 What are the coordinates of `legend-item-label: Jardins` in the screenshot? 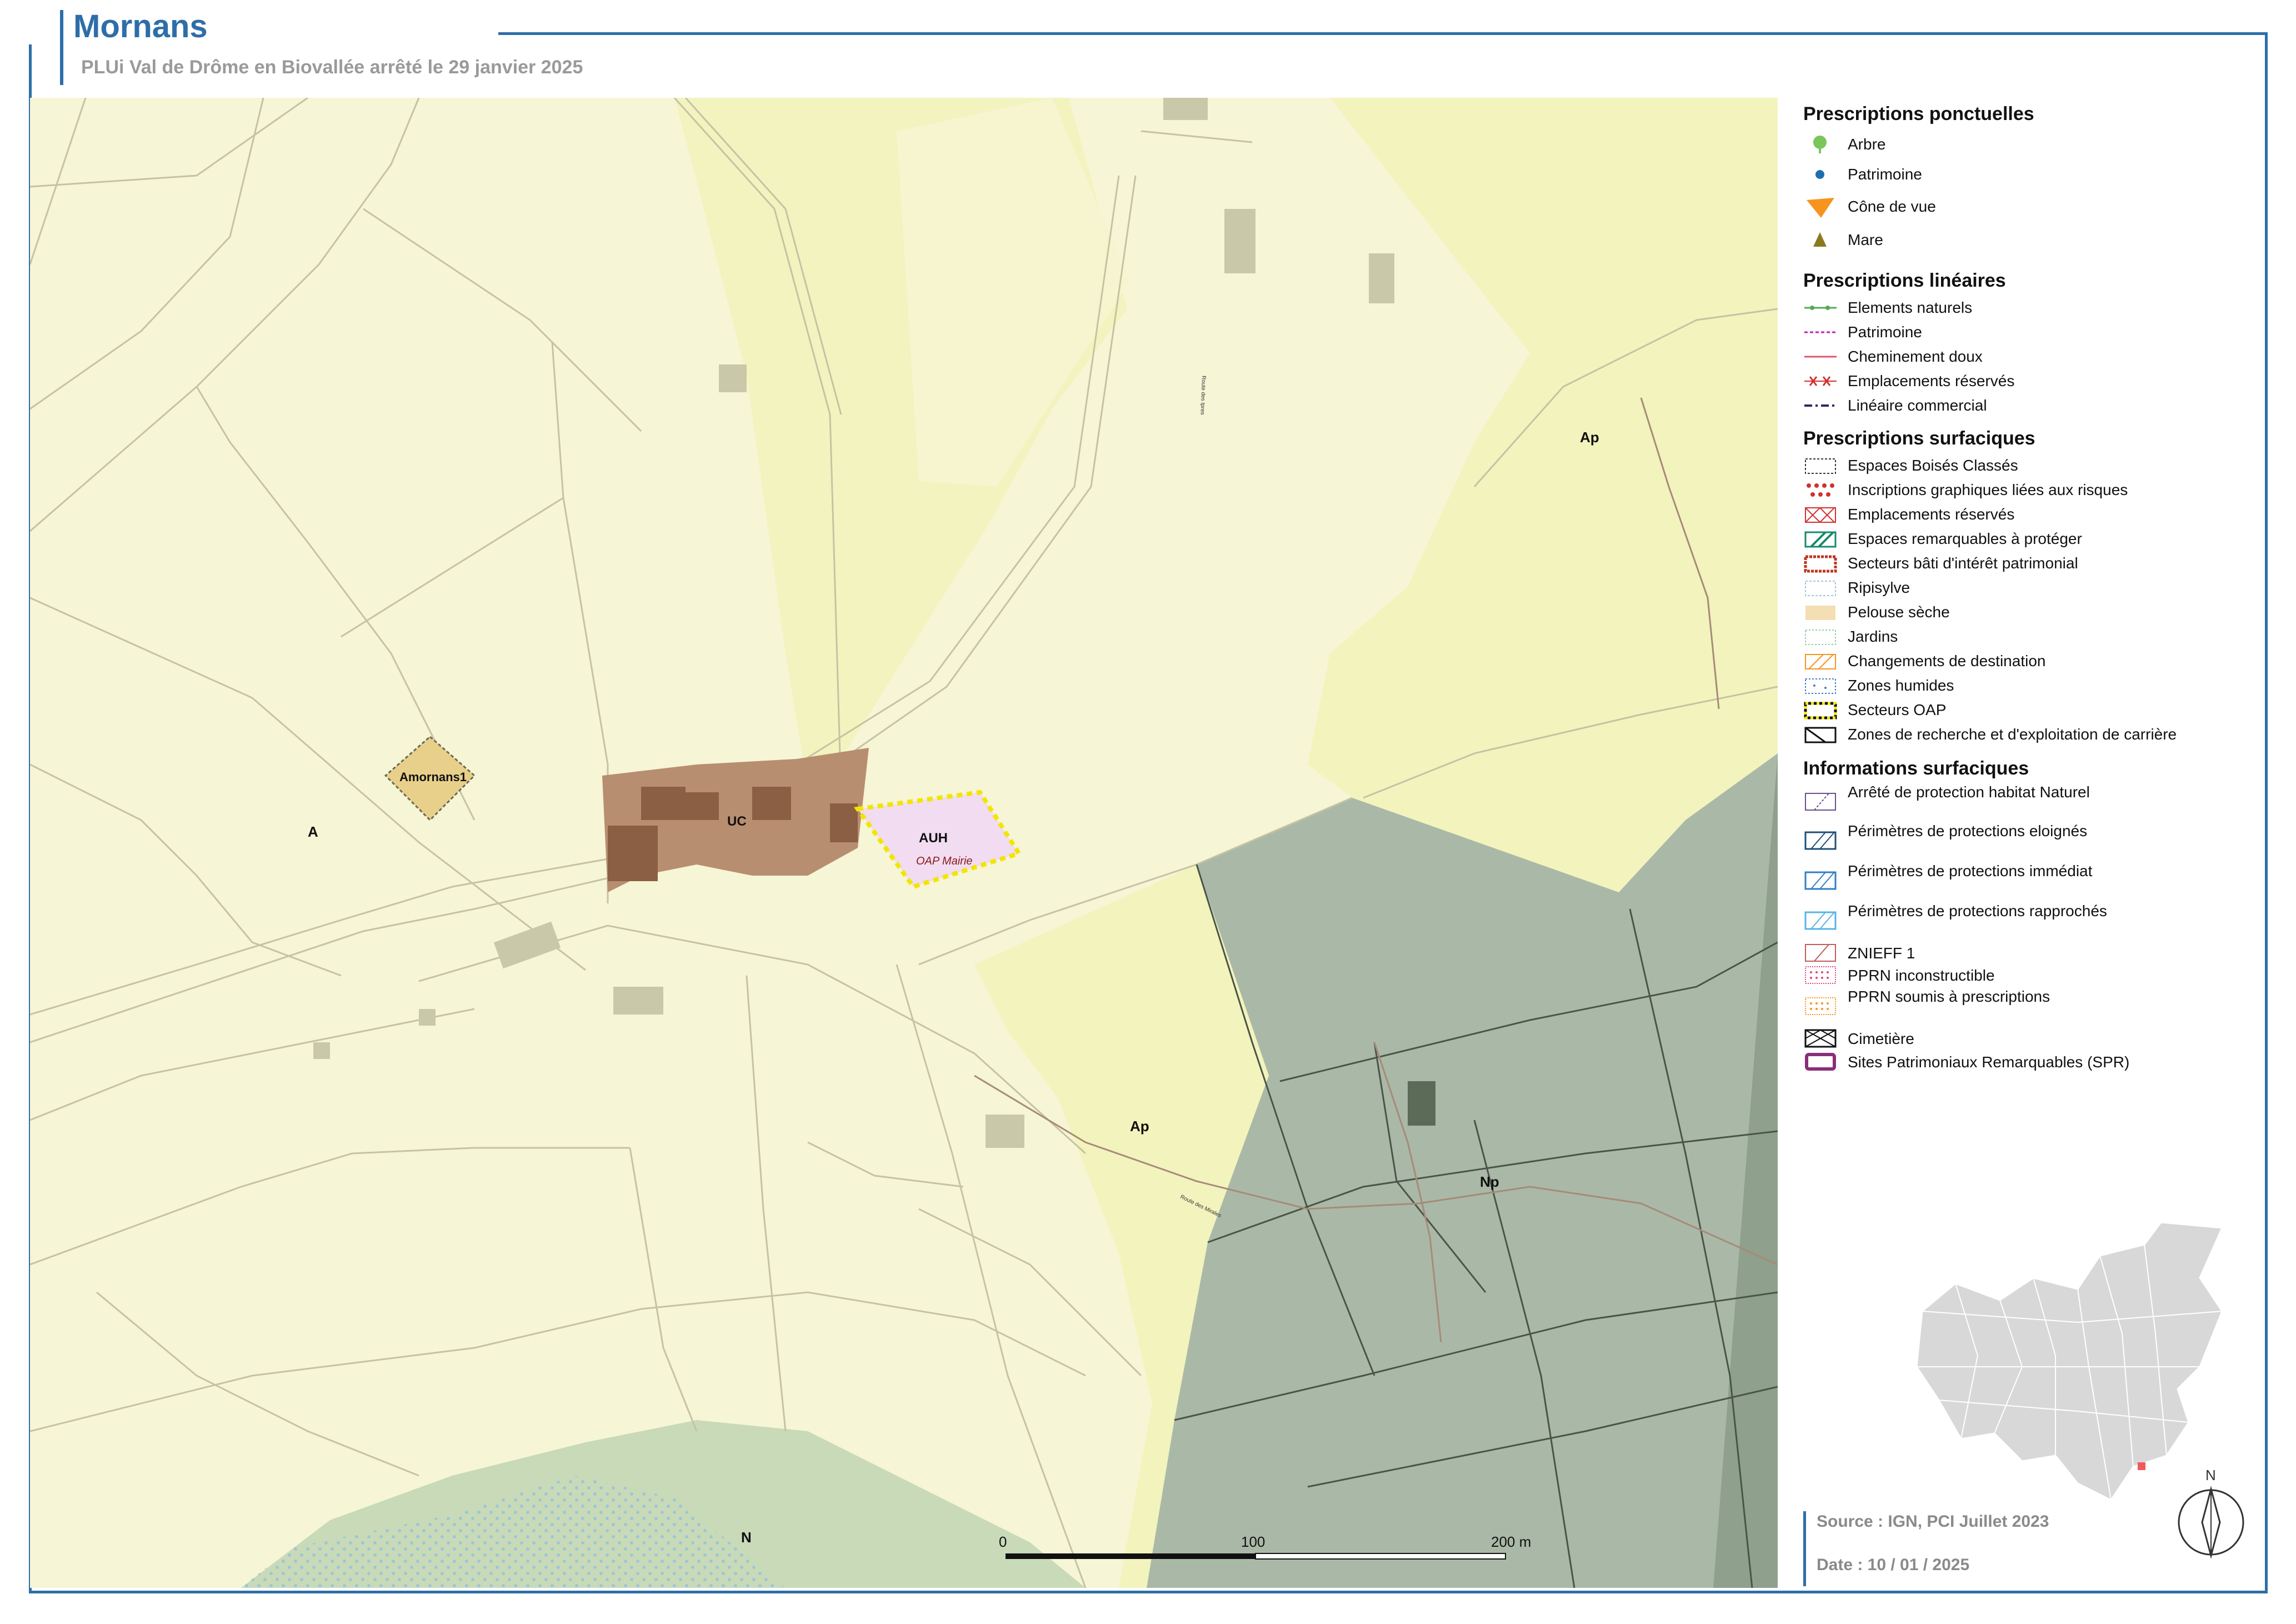 It's located at (1873, 636).